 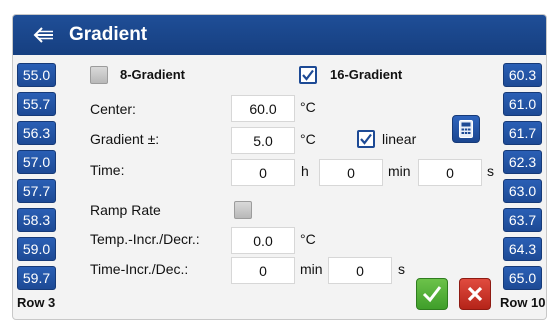 I want to click on time-incr-label: Time-Incr./Dec.:, so click(x=139, y=269).